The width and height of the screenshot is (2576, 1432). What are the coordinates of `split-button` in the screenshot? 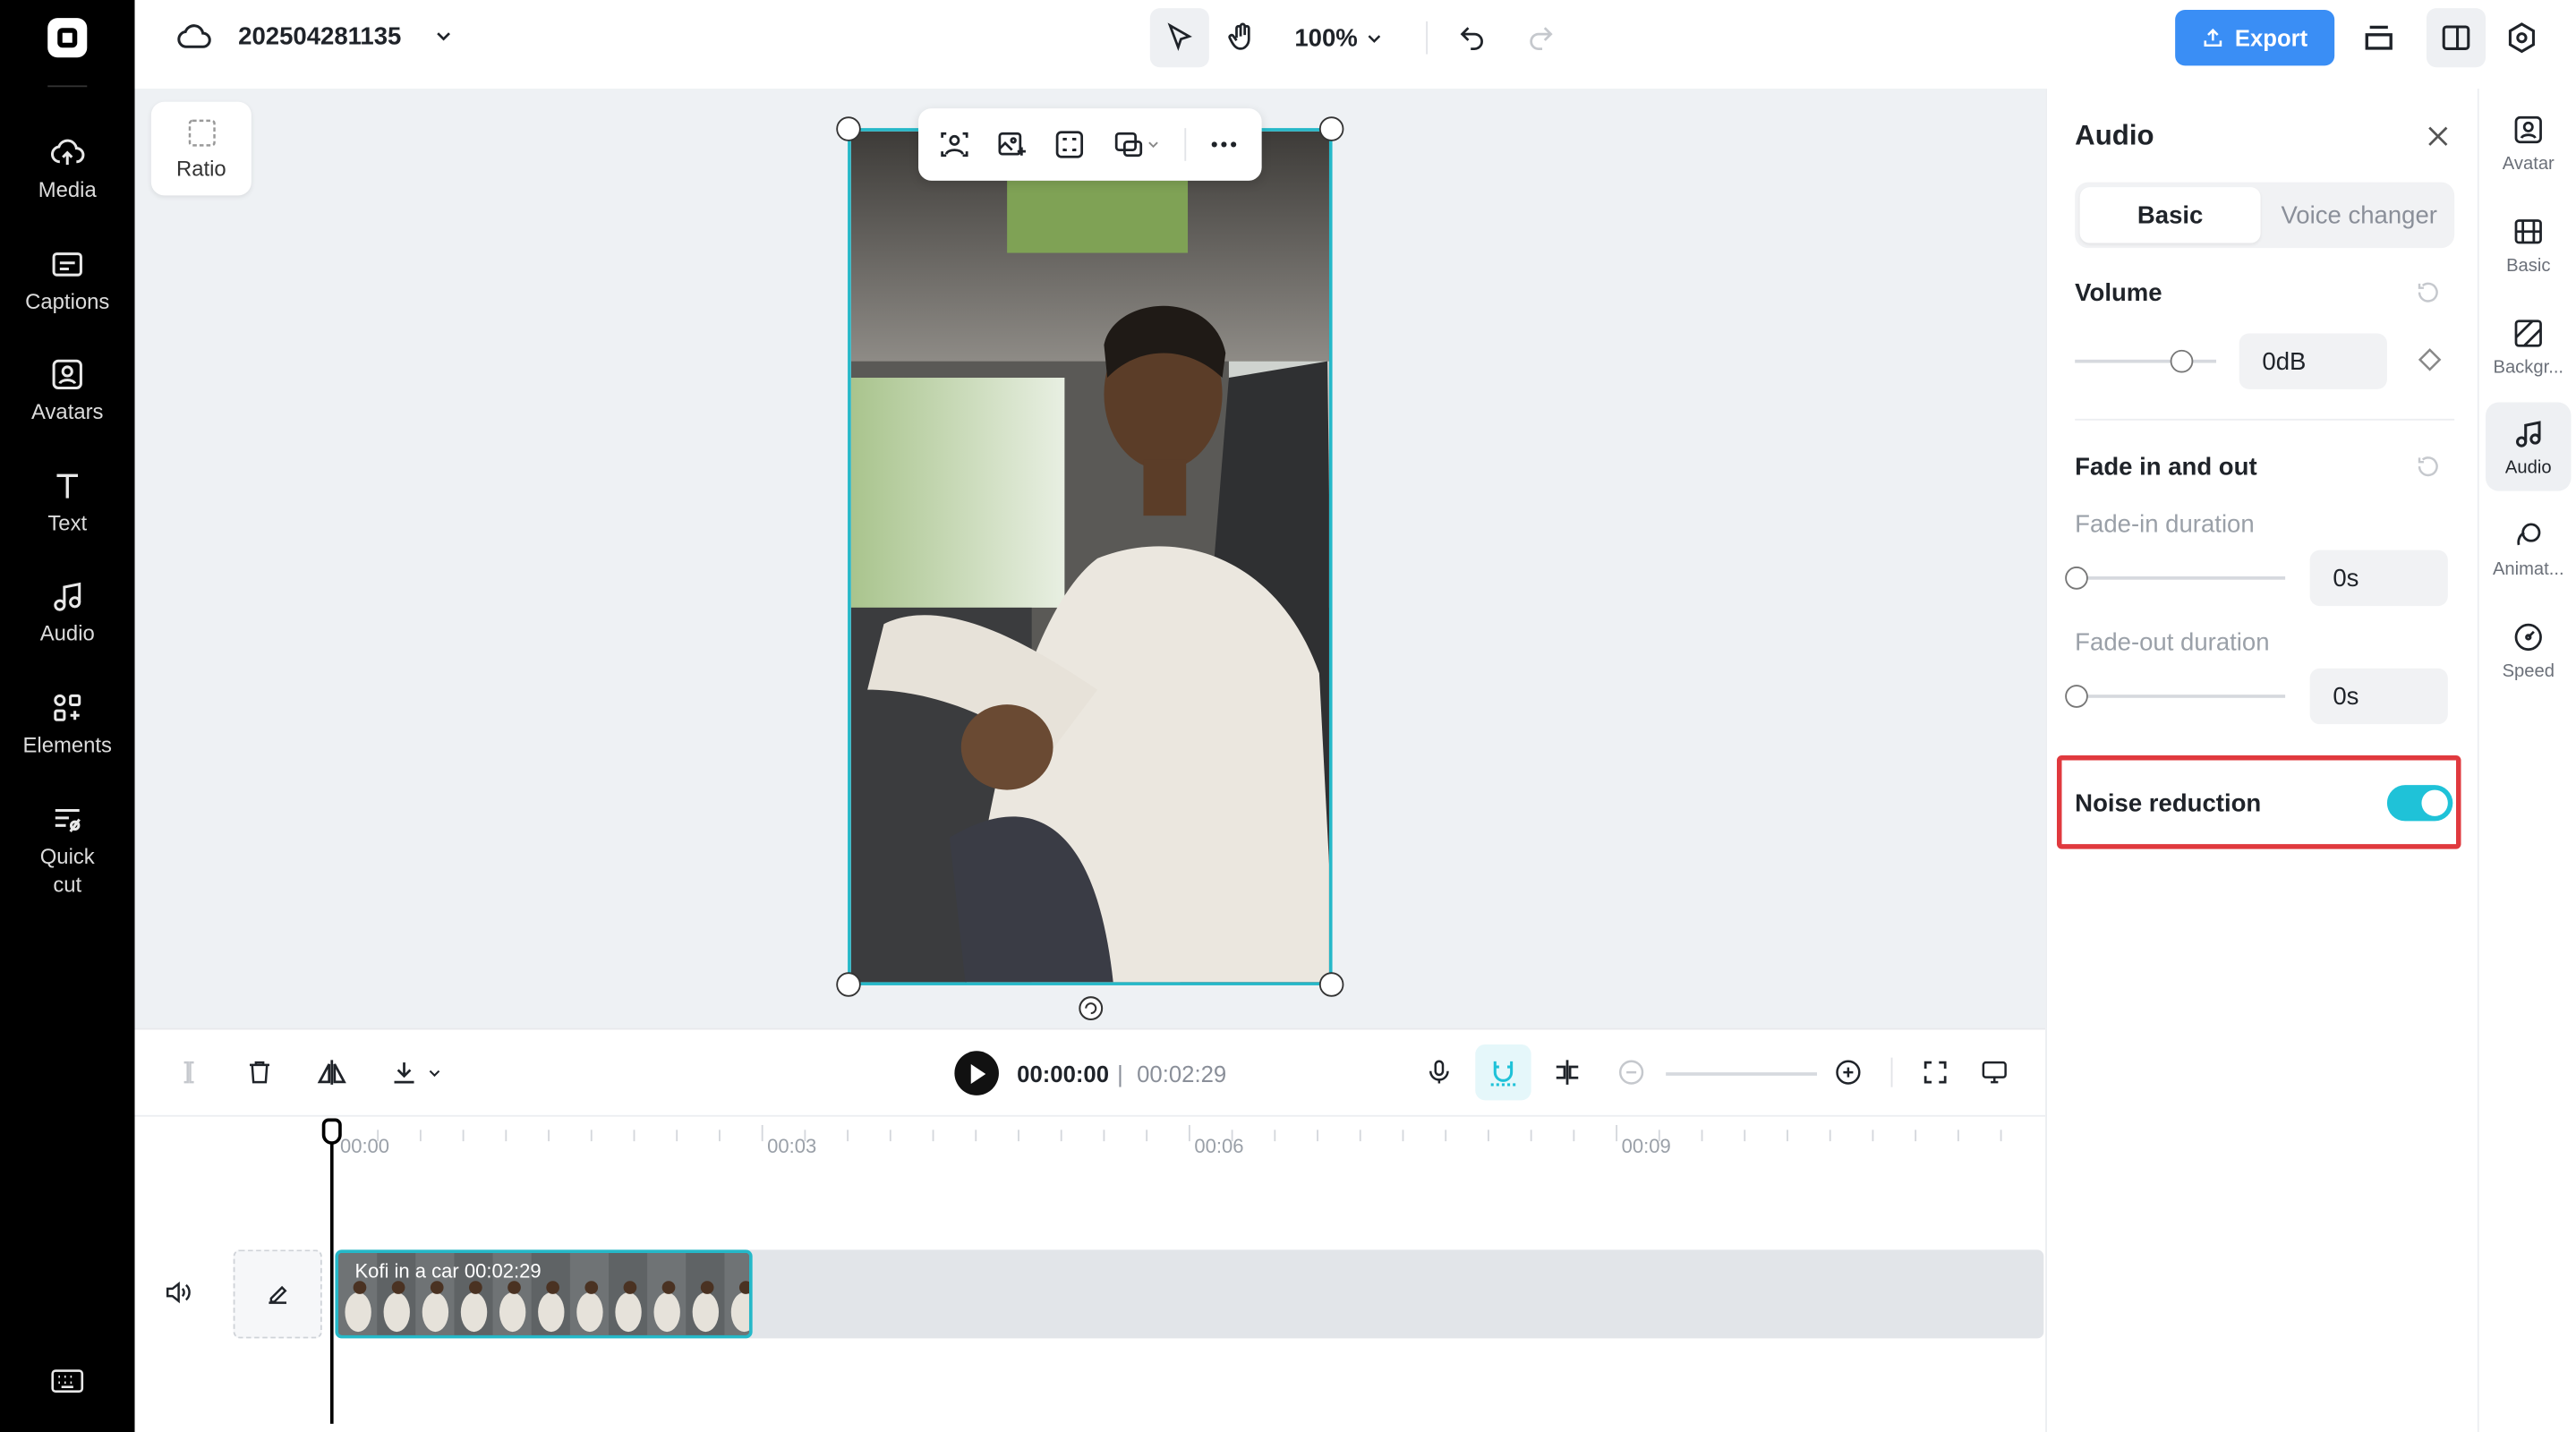 It's located at (189, 1072).